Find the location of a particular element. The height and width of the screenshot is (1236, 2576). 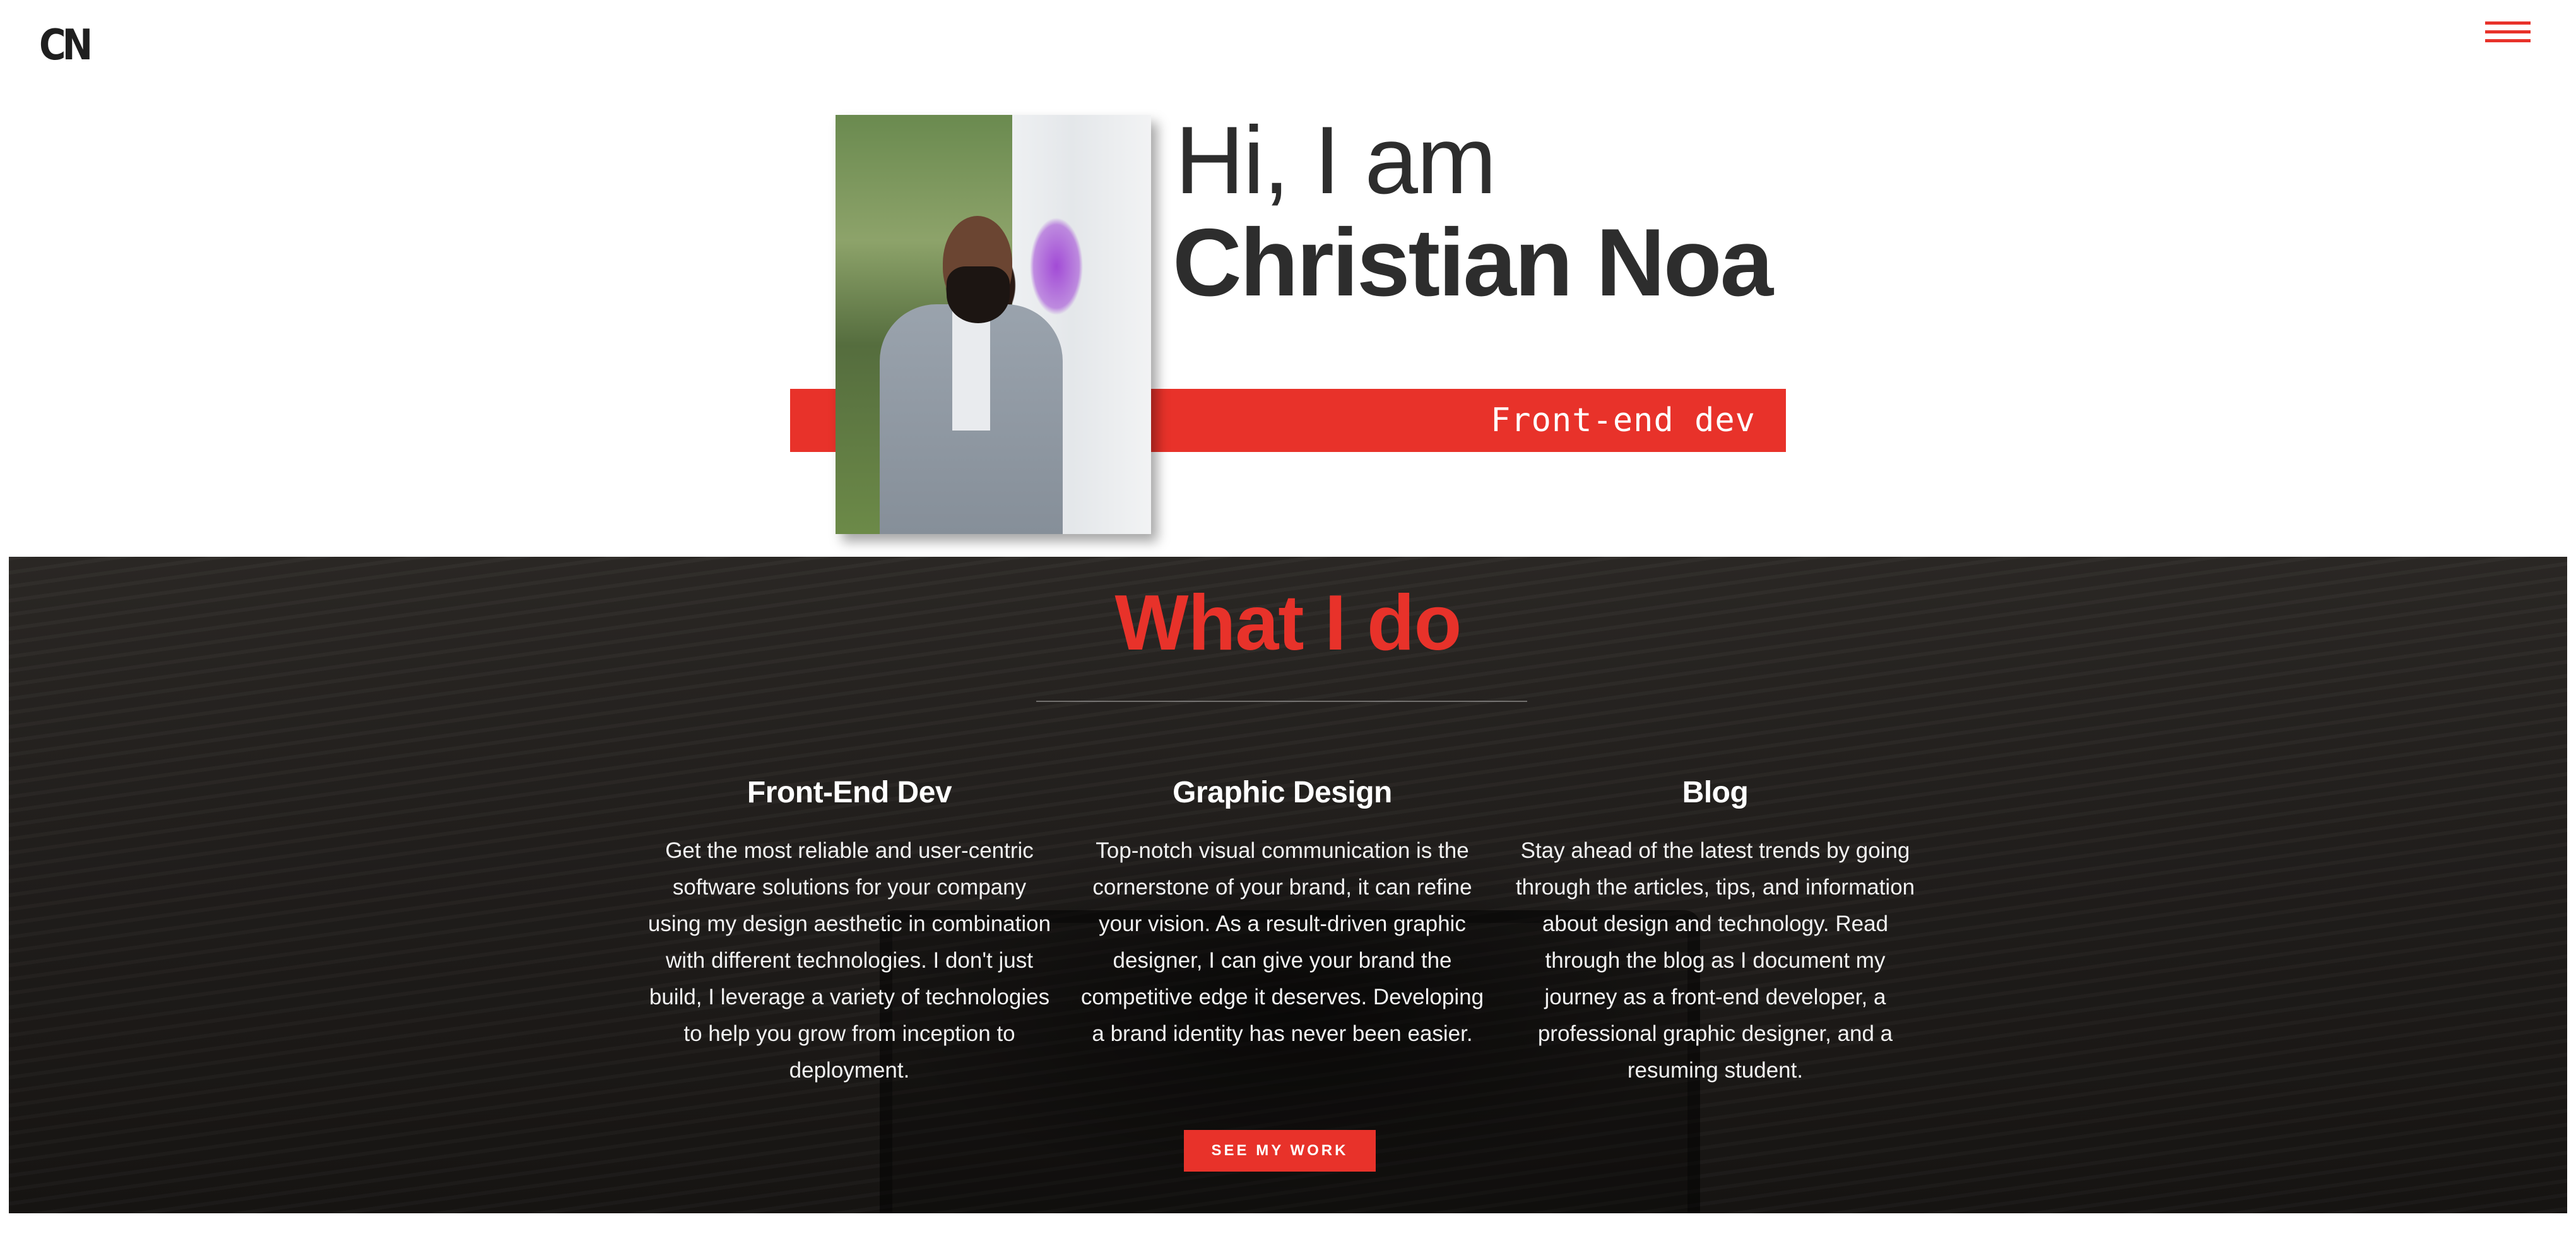

role-text: Front-end dev is located at coordinates (1623, 420).